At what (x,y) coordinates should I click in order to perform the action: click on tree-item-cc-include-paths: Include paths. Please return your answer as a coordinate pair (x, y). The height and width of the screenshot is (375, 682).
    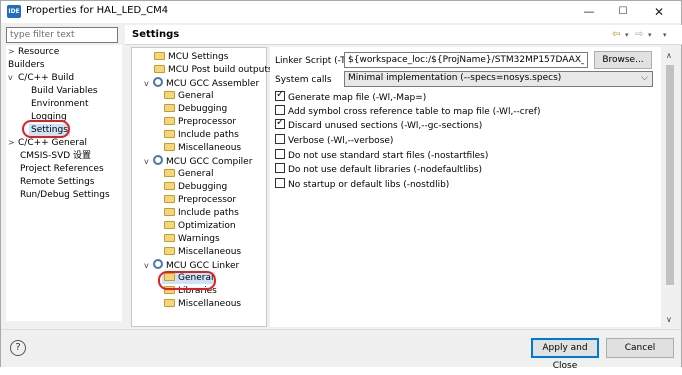
    Looking at the image, I should click on (201, 213).